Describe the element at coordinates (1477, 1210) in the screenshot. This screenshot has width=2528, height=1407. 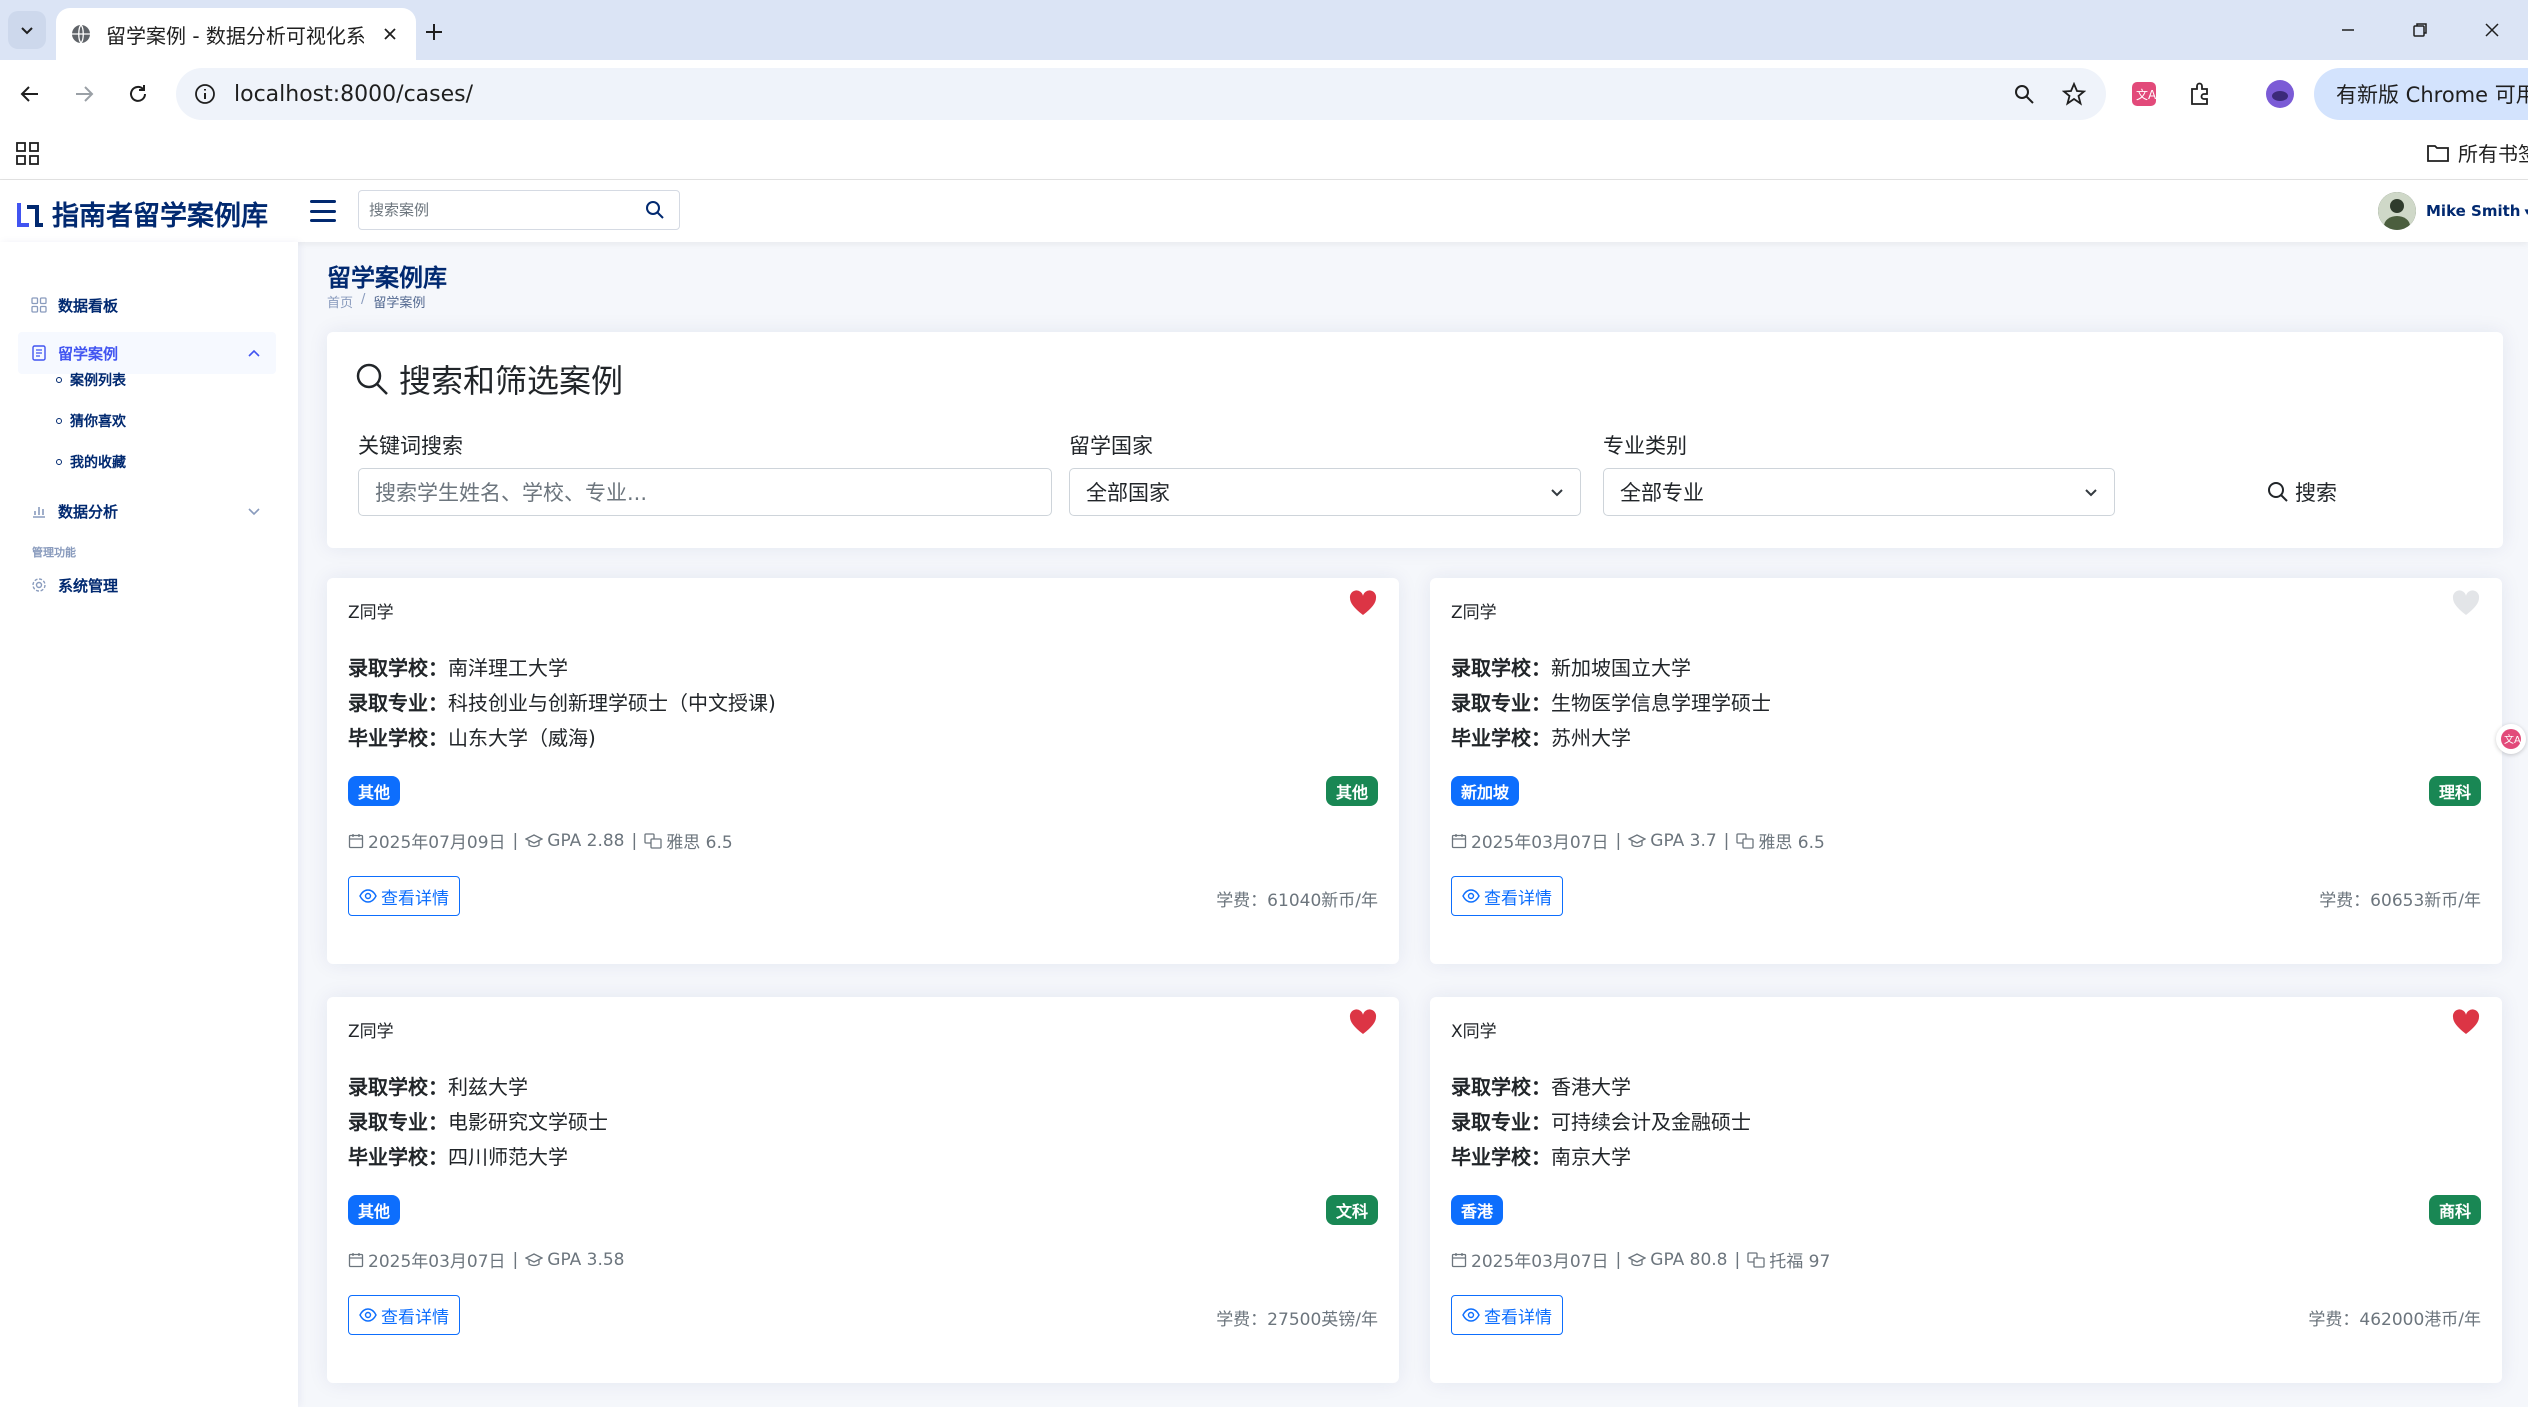
I see `country-badge: 香港` at that location.